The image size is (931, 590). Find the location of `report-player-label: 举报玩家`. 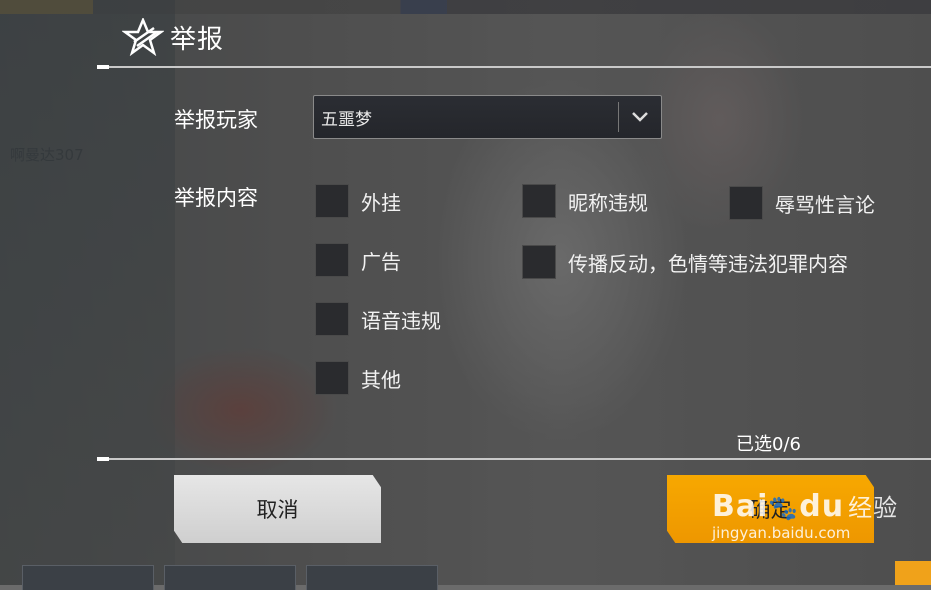

report-player-label: 举报玩家 is located at coordinates (216, 120).